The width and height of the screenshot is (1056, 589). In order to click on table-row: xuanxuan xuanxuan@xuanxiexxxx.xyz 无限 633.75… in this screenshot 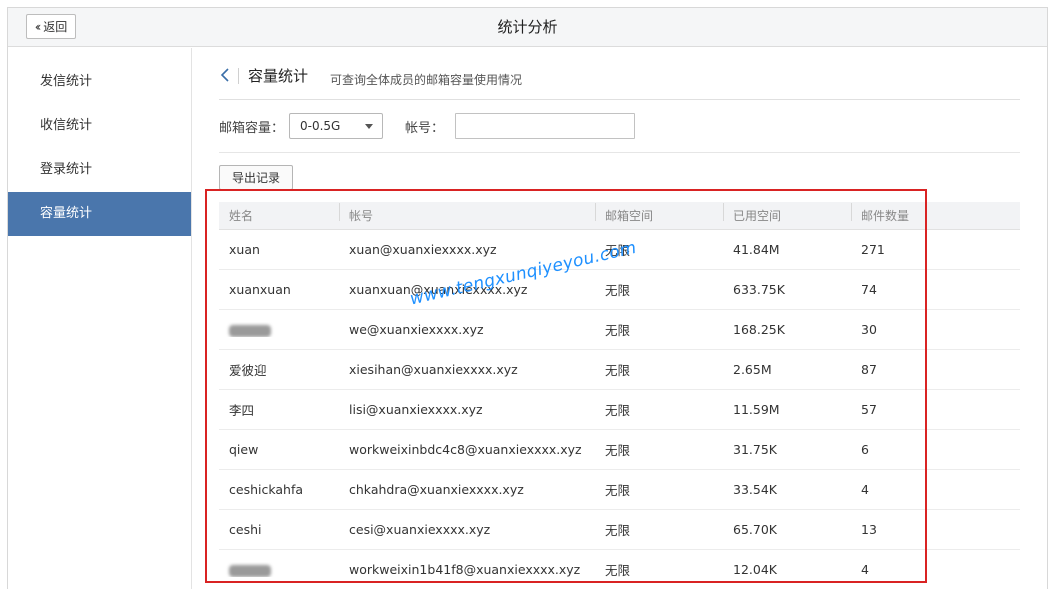, I will do `click(619, 290)`.